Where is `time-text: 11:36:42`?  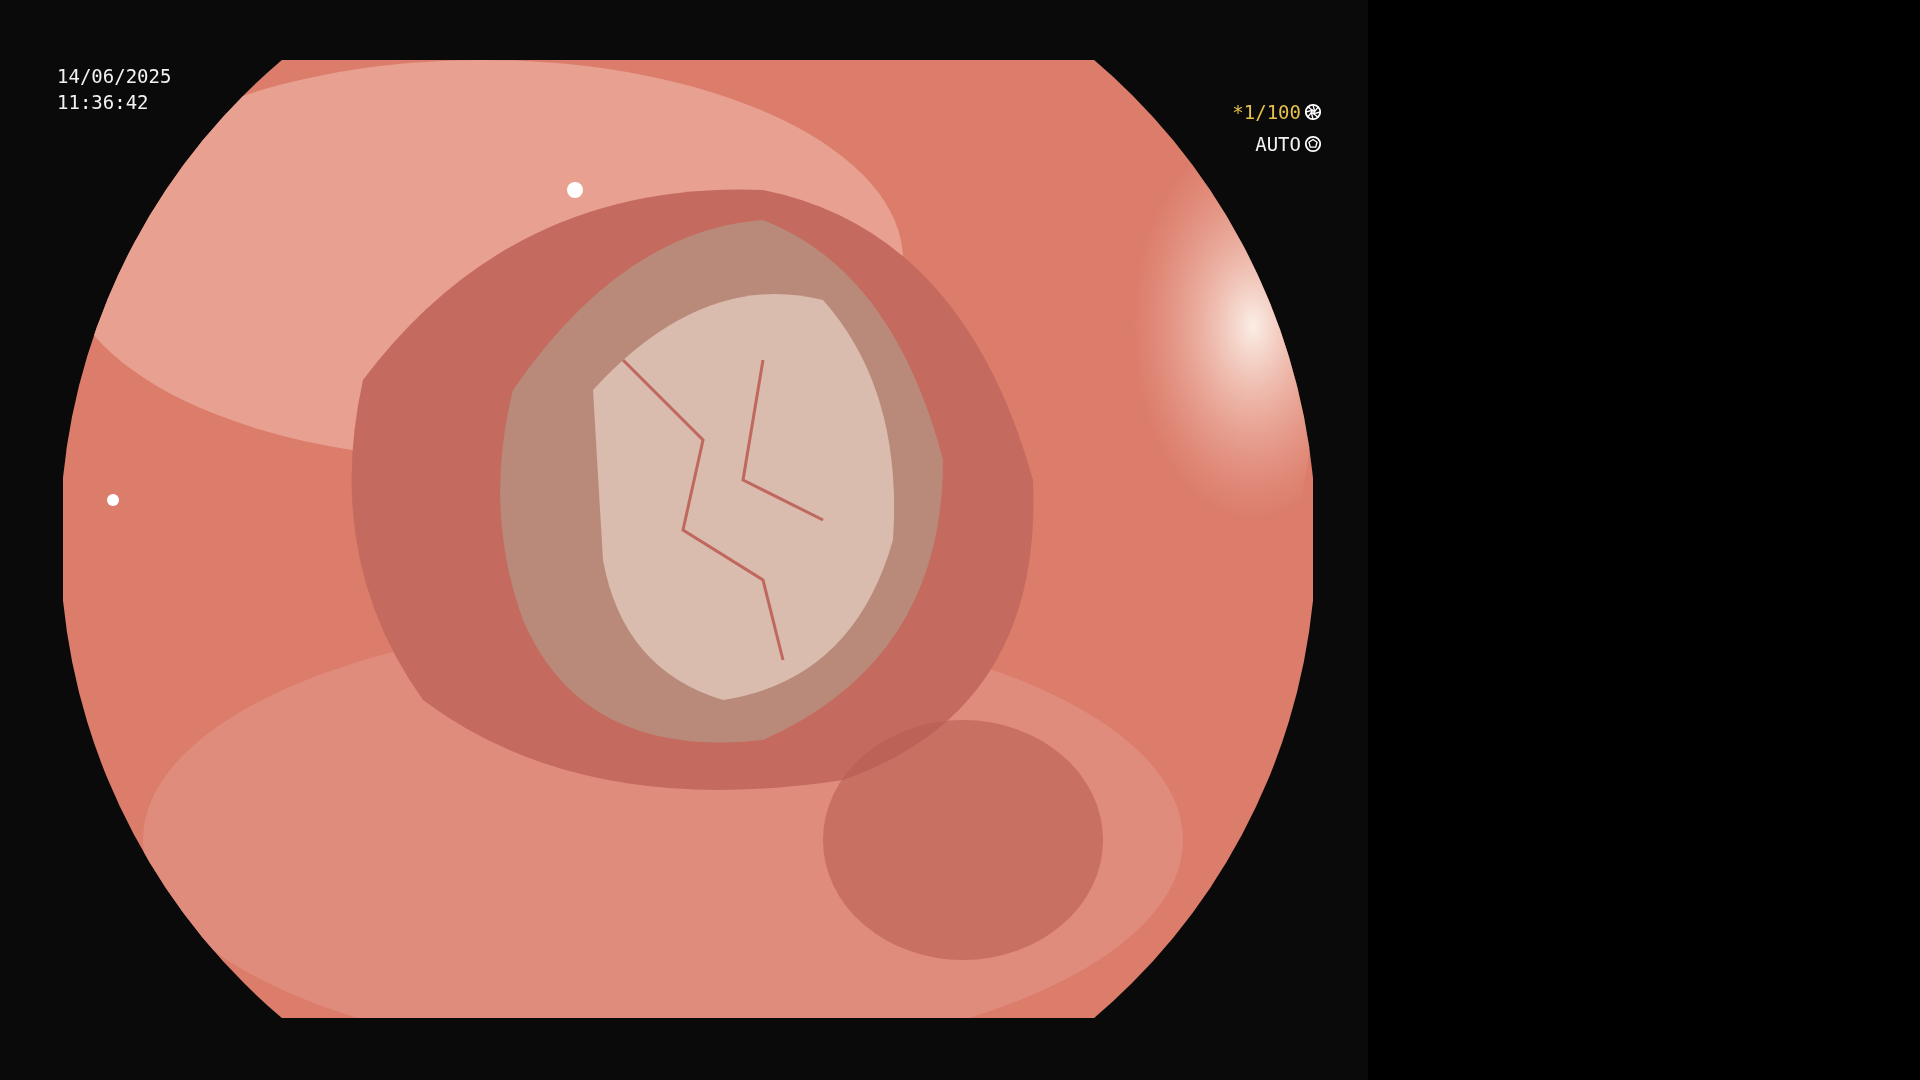 time-text: 11:36:42 is located at coordinates (103, 102).